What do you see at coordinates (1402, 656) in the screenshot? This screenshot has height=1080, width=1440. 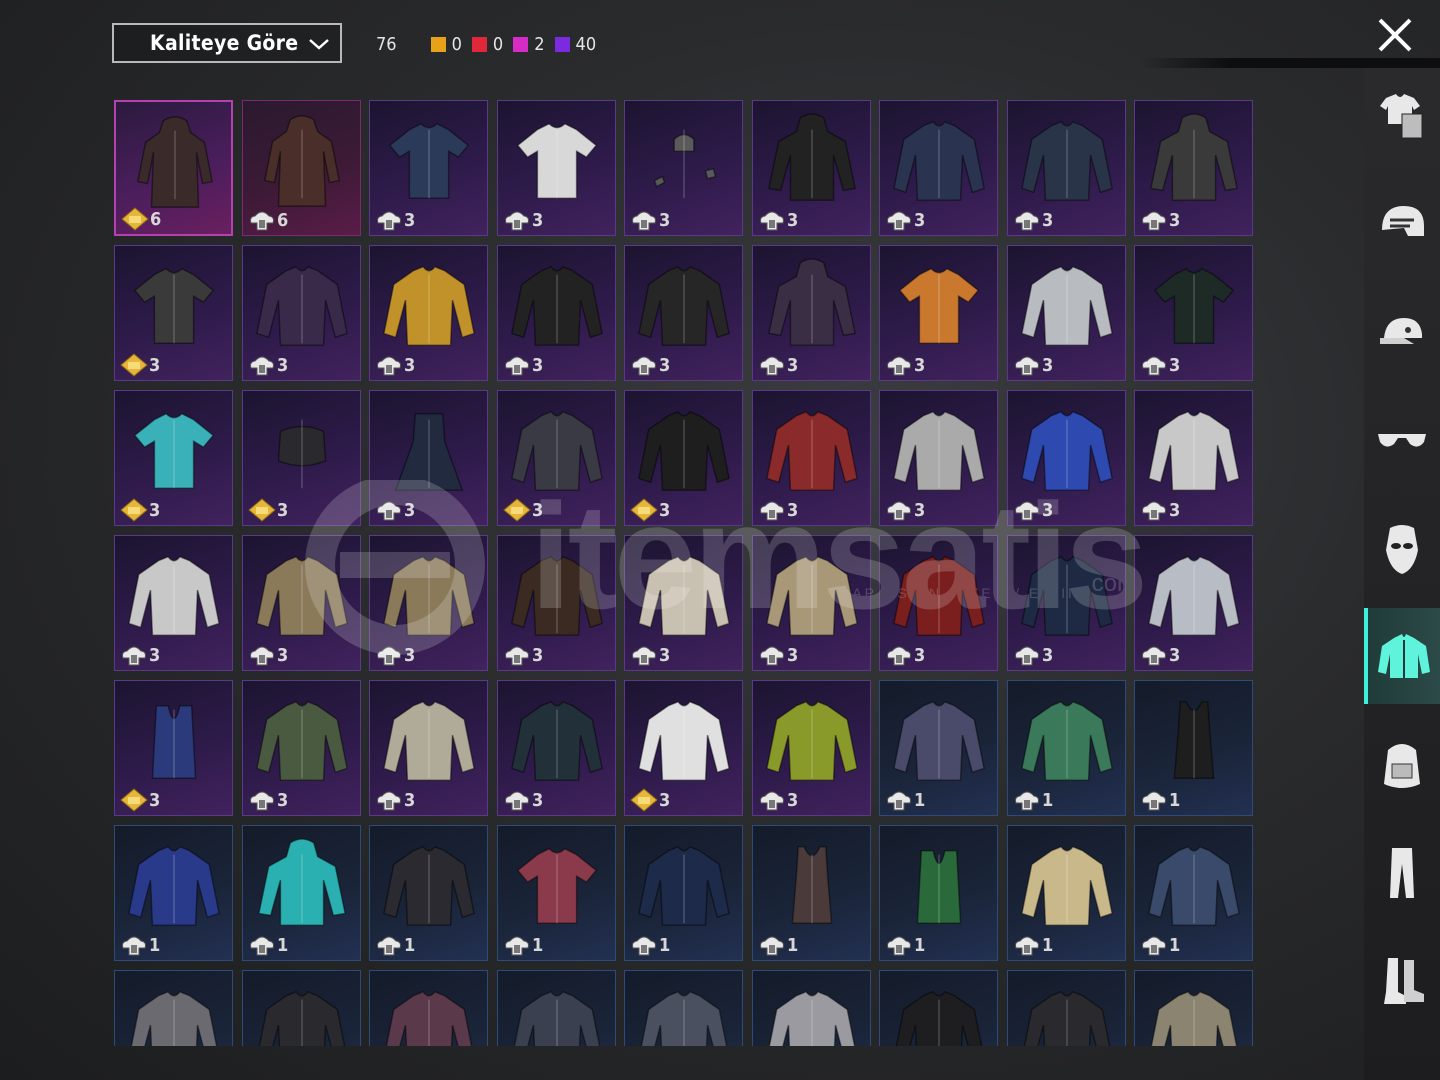 I see `sidebar-item-jacket` at bounding box center [1402, 656].